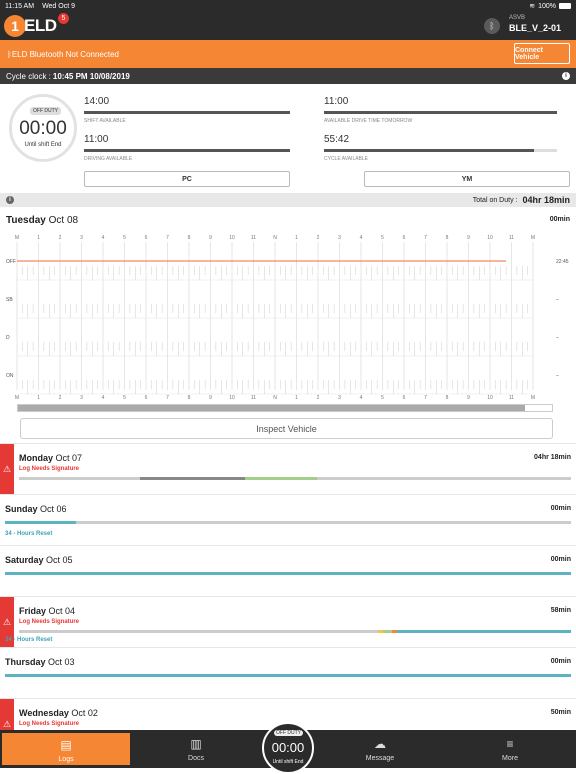  I want to click on app-logo: 1 ELD 5, so click(36, 25).